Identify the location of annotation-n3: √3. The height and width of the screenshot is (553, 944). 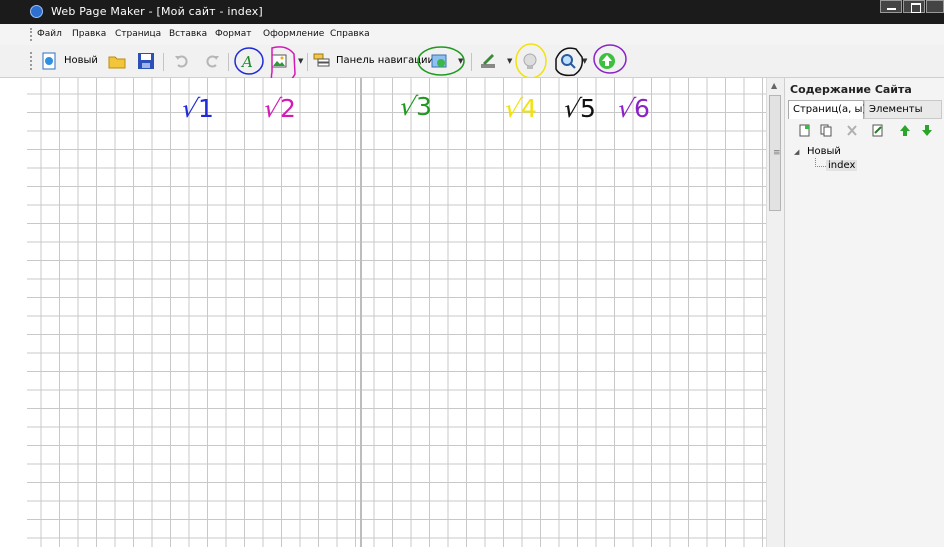
(414, 106).